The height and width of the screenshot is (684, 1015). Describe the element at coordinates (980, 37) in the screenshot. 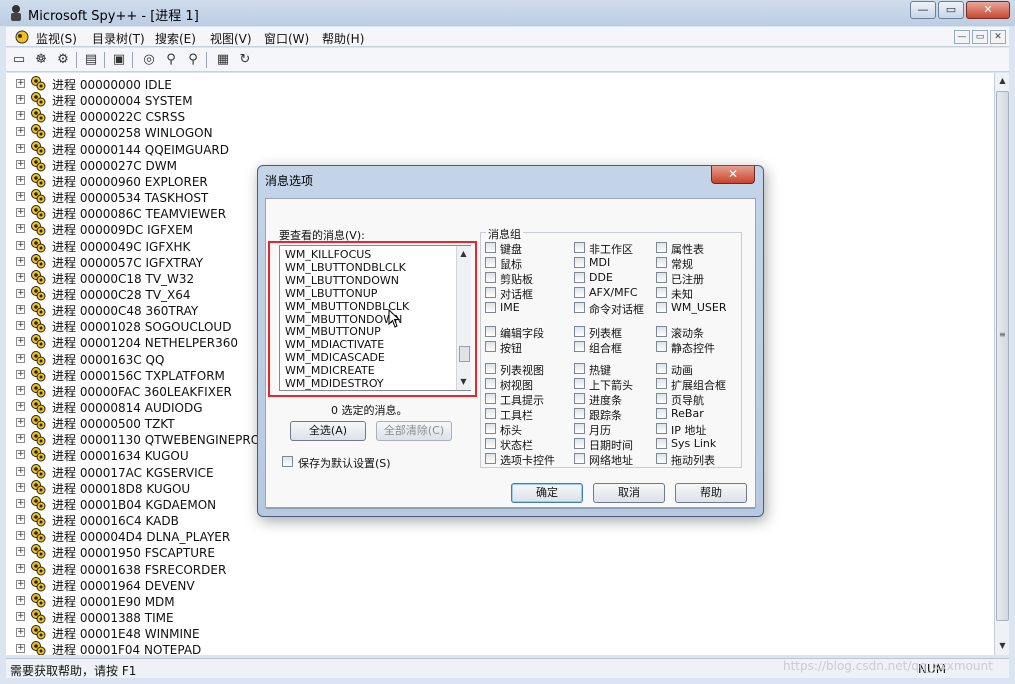

I see `mdi-restore-button: ▭` at that location.